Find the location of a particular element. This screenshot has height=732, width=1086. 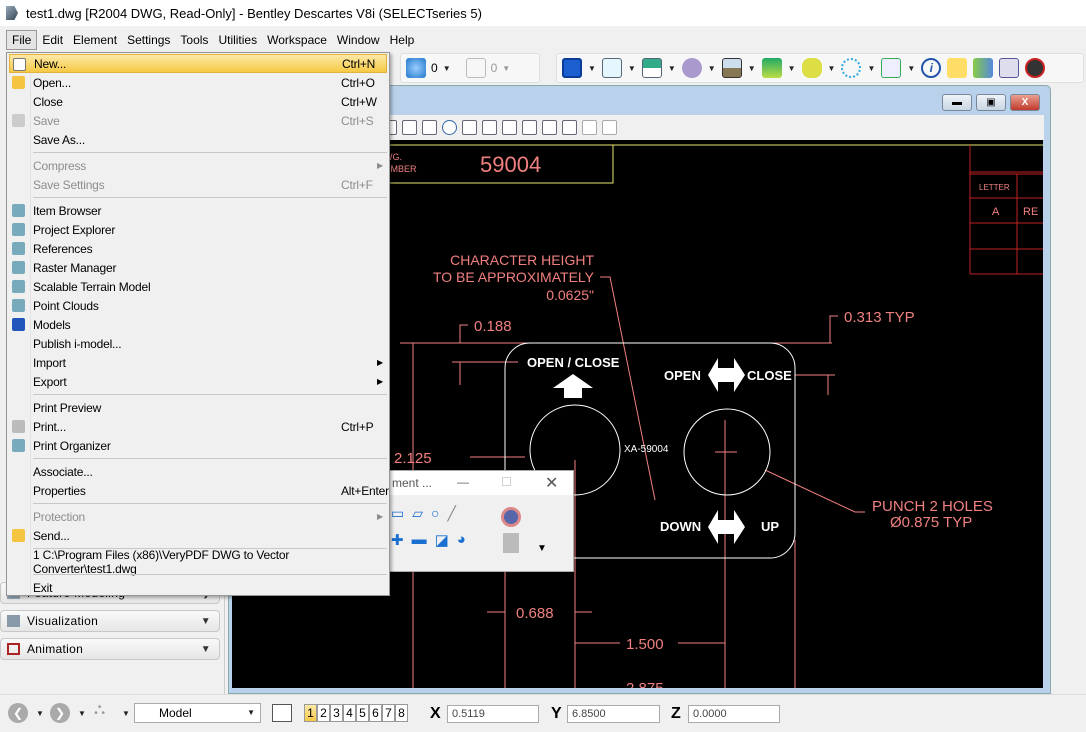

level-display-icon is located at coordinates (475, 68).